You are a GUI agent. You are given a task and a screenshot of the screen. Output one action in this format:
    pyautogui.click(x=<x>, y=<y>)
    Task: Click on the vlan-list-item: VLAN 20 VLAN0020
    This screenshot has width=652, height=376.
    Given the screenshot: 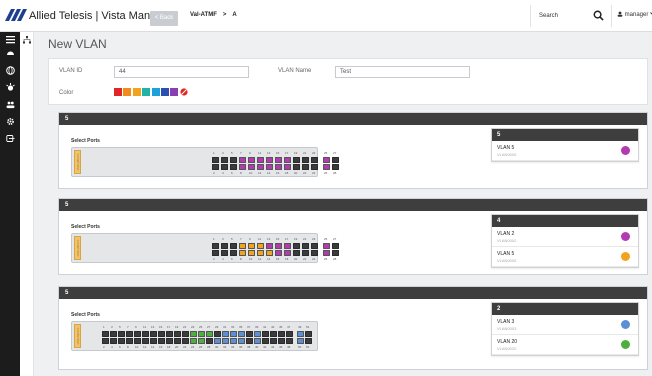 What is the action you would take?
    pyautogui.click(x=565, y=345)
    